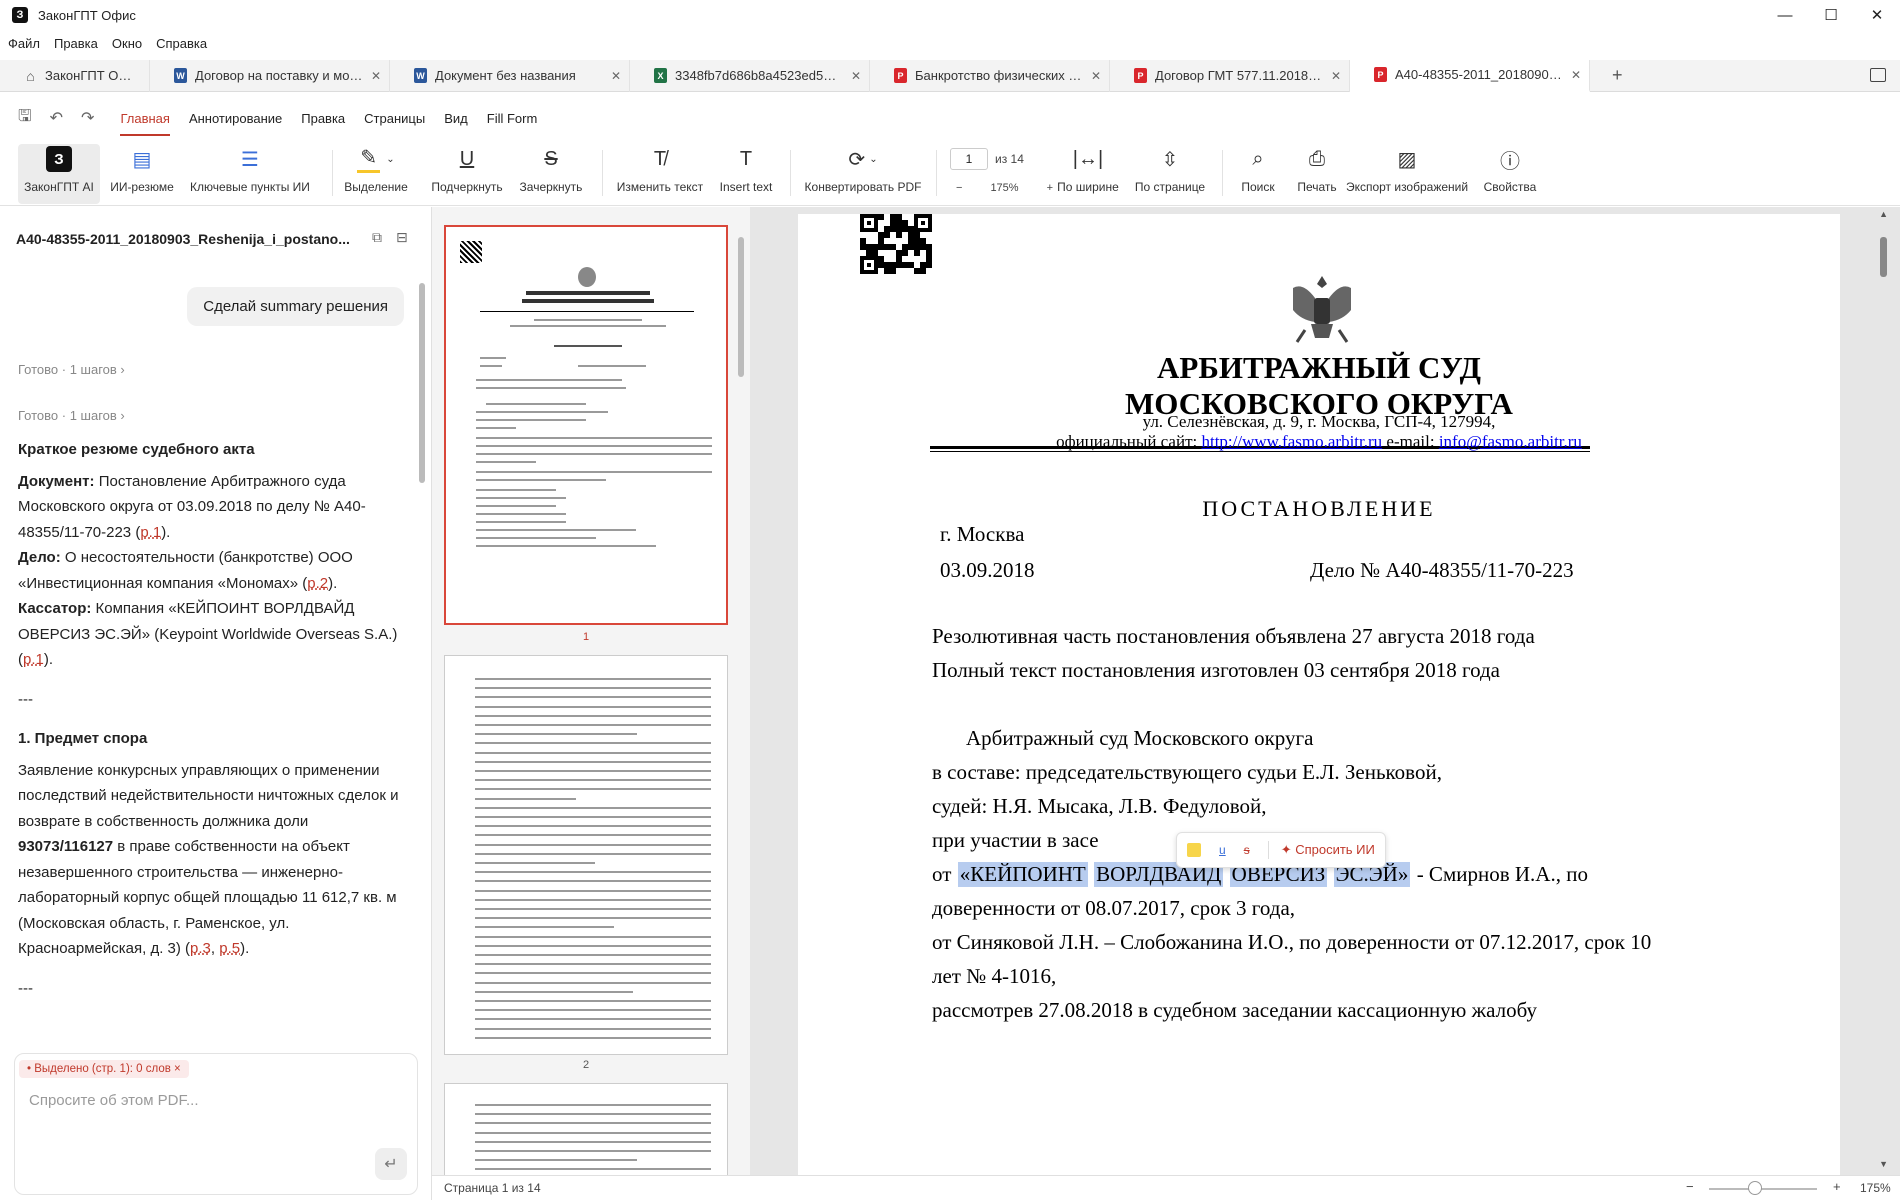 This screenshot has width=1900, height=1200. Describe the element at coordinates (863, 159) in the screenshot. I see `convert-icon: ⟳ ⌄` at that location.